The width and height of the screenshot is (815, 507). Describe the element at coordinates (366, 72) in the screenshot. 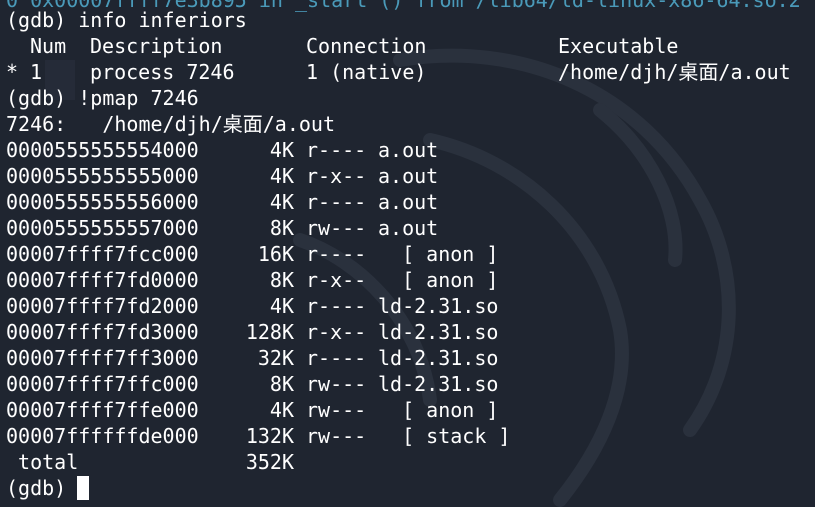

I see `inferior-connection: 1 (native)` at that location.